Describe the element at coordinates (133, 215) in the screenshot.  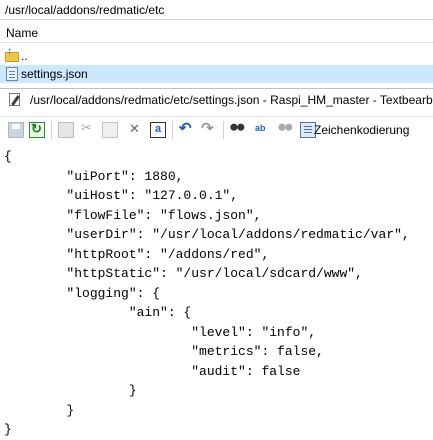
I see `code-line: "flowFile": "flows.json",` at that location.